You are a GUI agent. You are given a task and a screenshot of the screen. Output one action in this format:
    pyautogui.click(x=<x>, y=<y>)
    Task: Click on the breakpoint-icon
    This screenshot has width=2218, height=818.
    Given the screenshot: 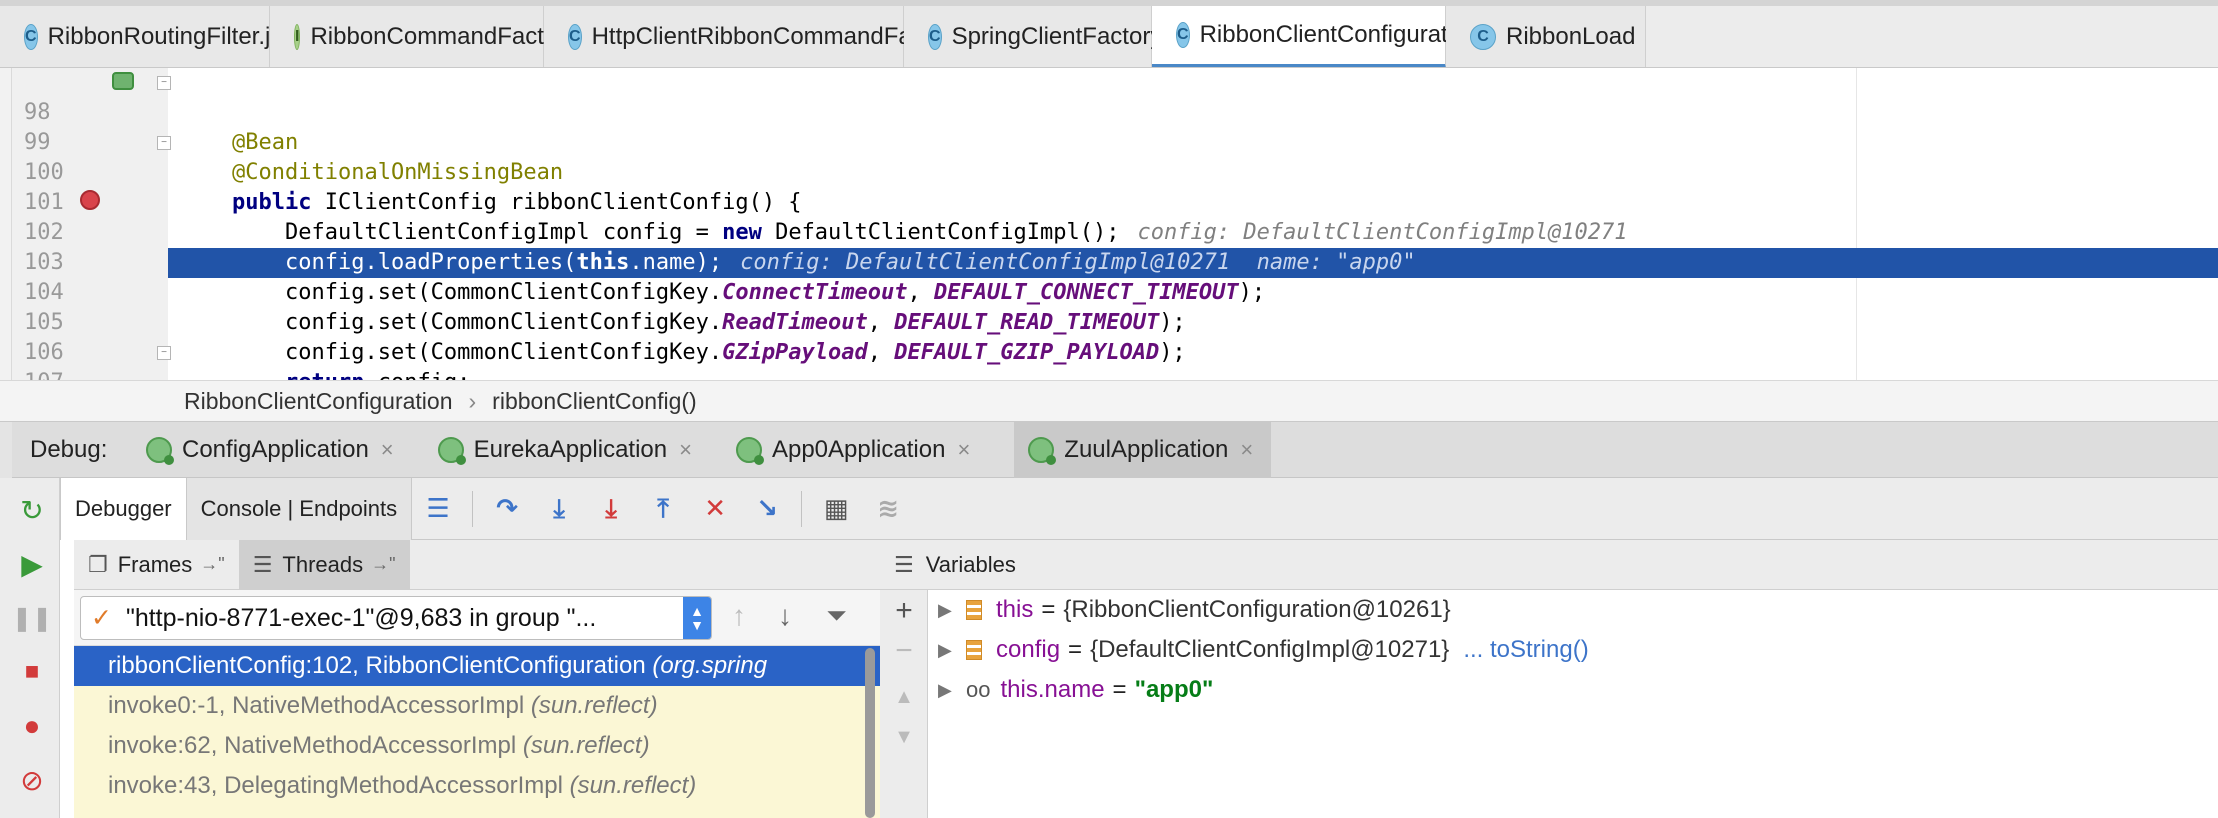 What is the action you would take?
    pyautogui.click(x=90, y=200)
    